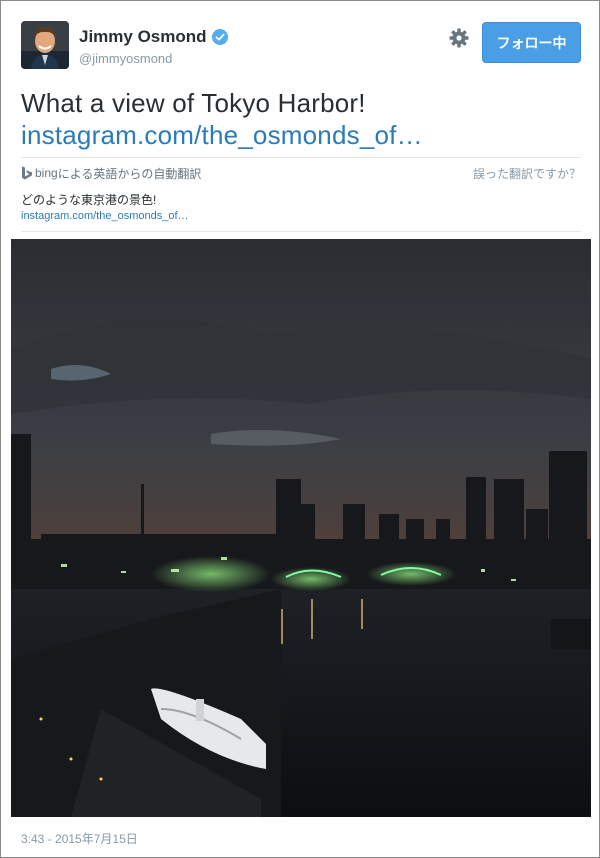 Image resolution: width=600 pixels, height=858 pixels. Describe the element at coordinates (129, 173) in the screenshot. I see `translation-source-note: による英語からの自動翻訳` at that location.